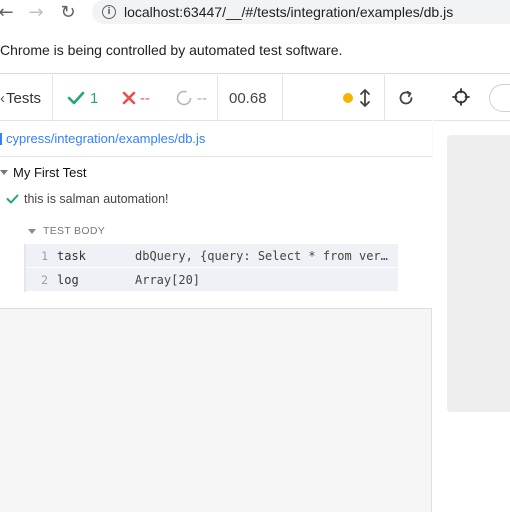 The image size is (510, 512). What do you see at coordinates (8, 12) in the screenshot?
I see `back-arrow-icon: ←` at bounding box center [8, 12].